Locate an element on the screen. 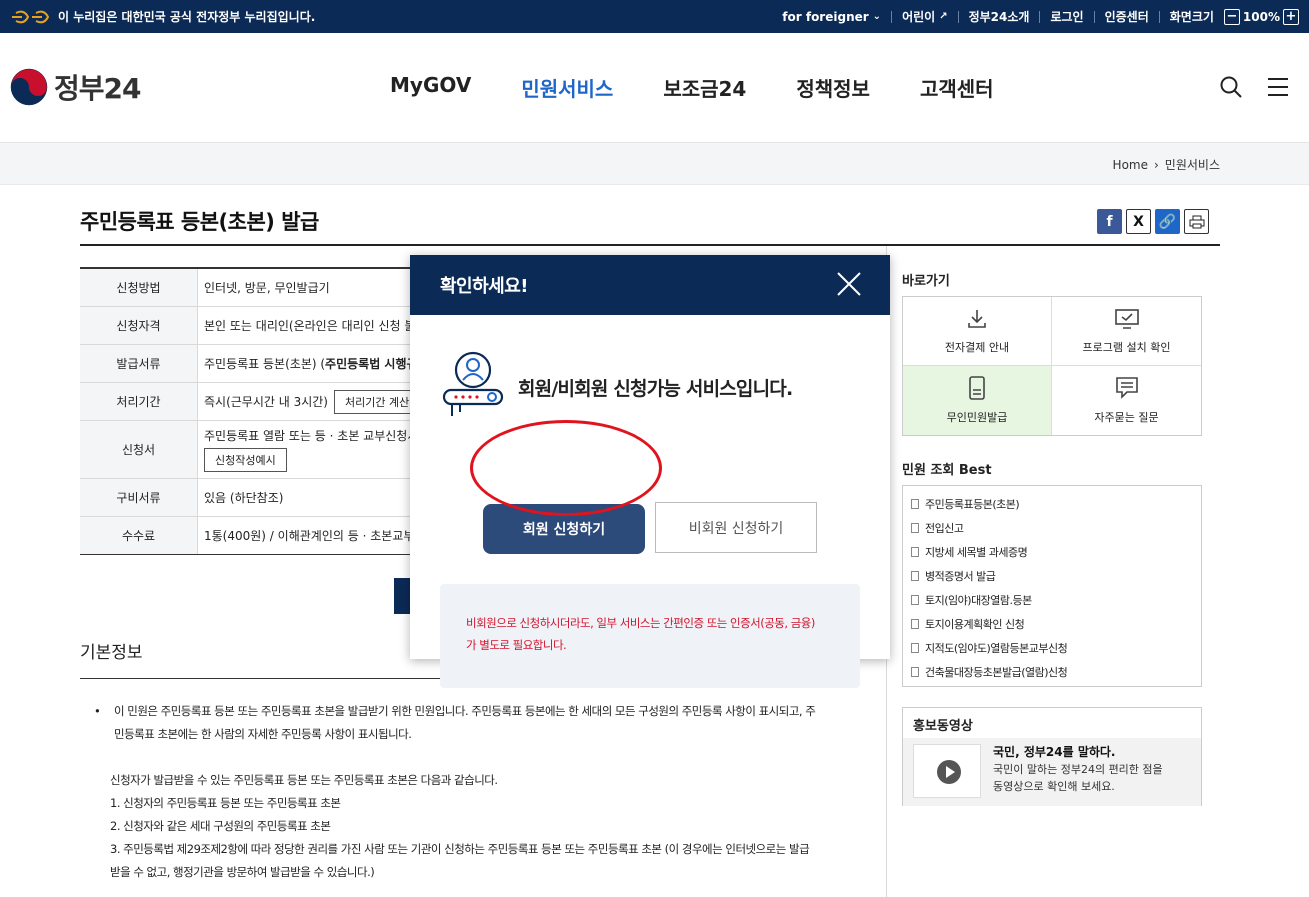 The image size is (1309, 897). play-icon is located at coordinates (949, 773).